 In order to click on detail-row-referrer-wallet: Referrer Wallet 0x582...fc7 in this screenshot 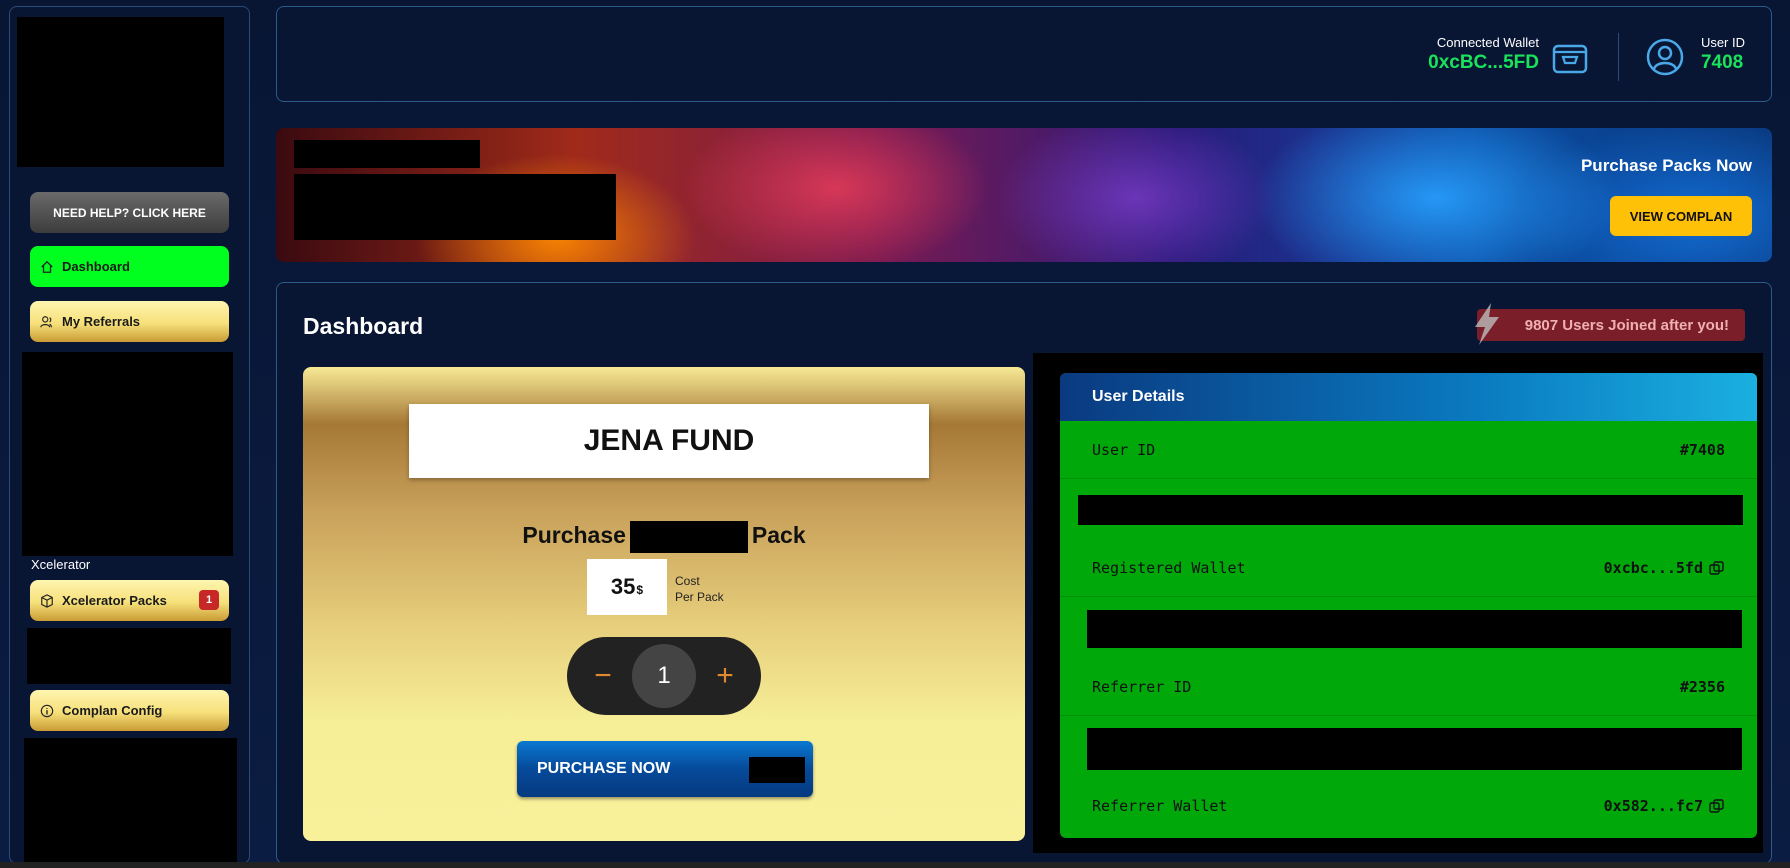, I will do `click(1408, 806)`.